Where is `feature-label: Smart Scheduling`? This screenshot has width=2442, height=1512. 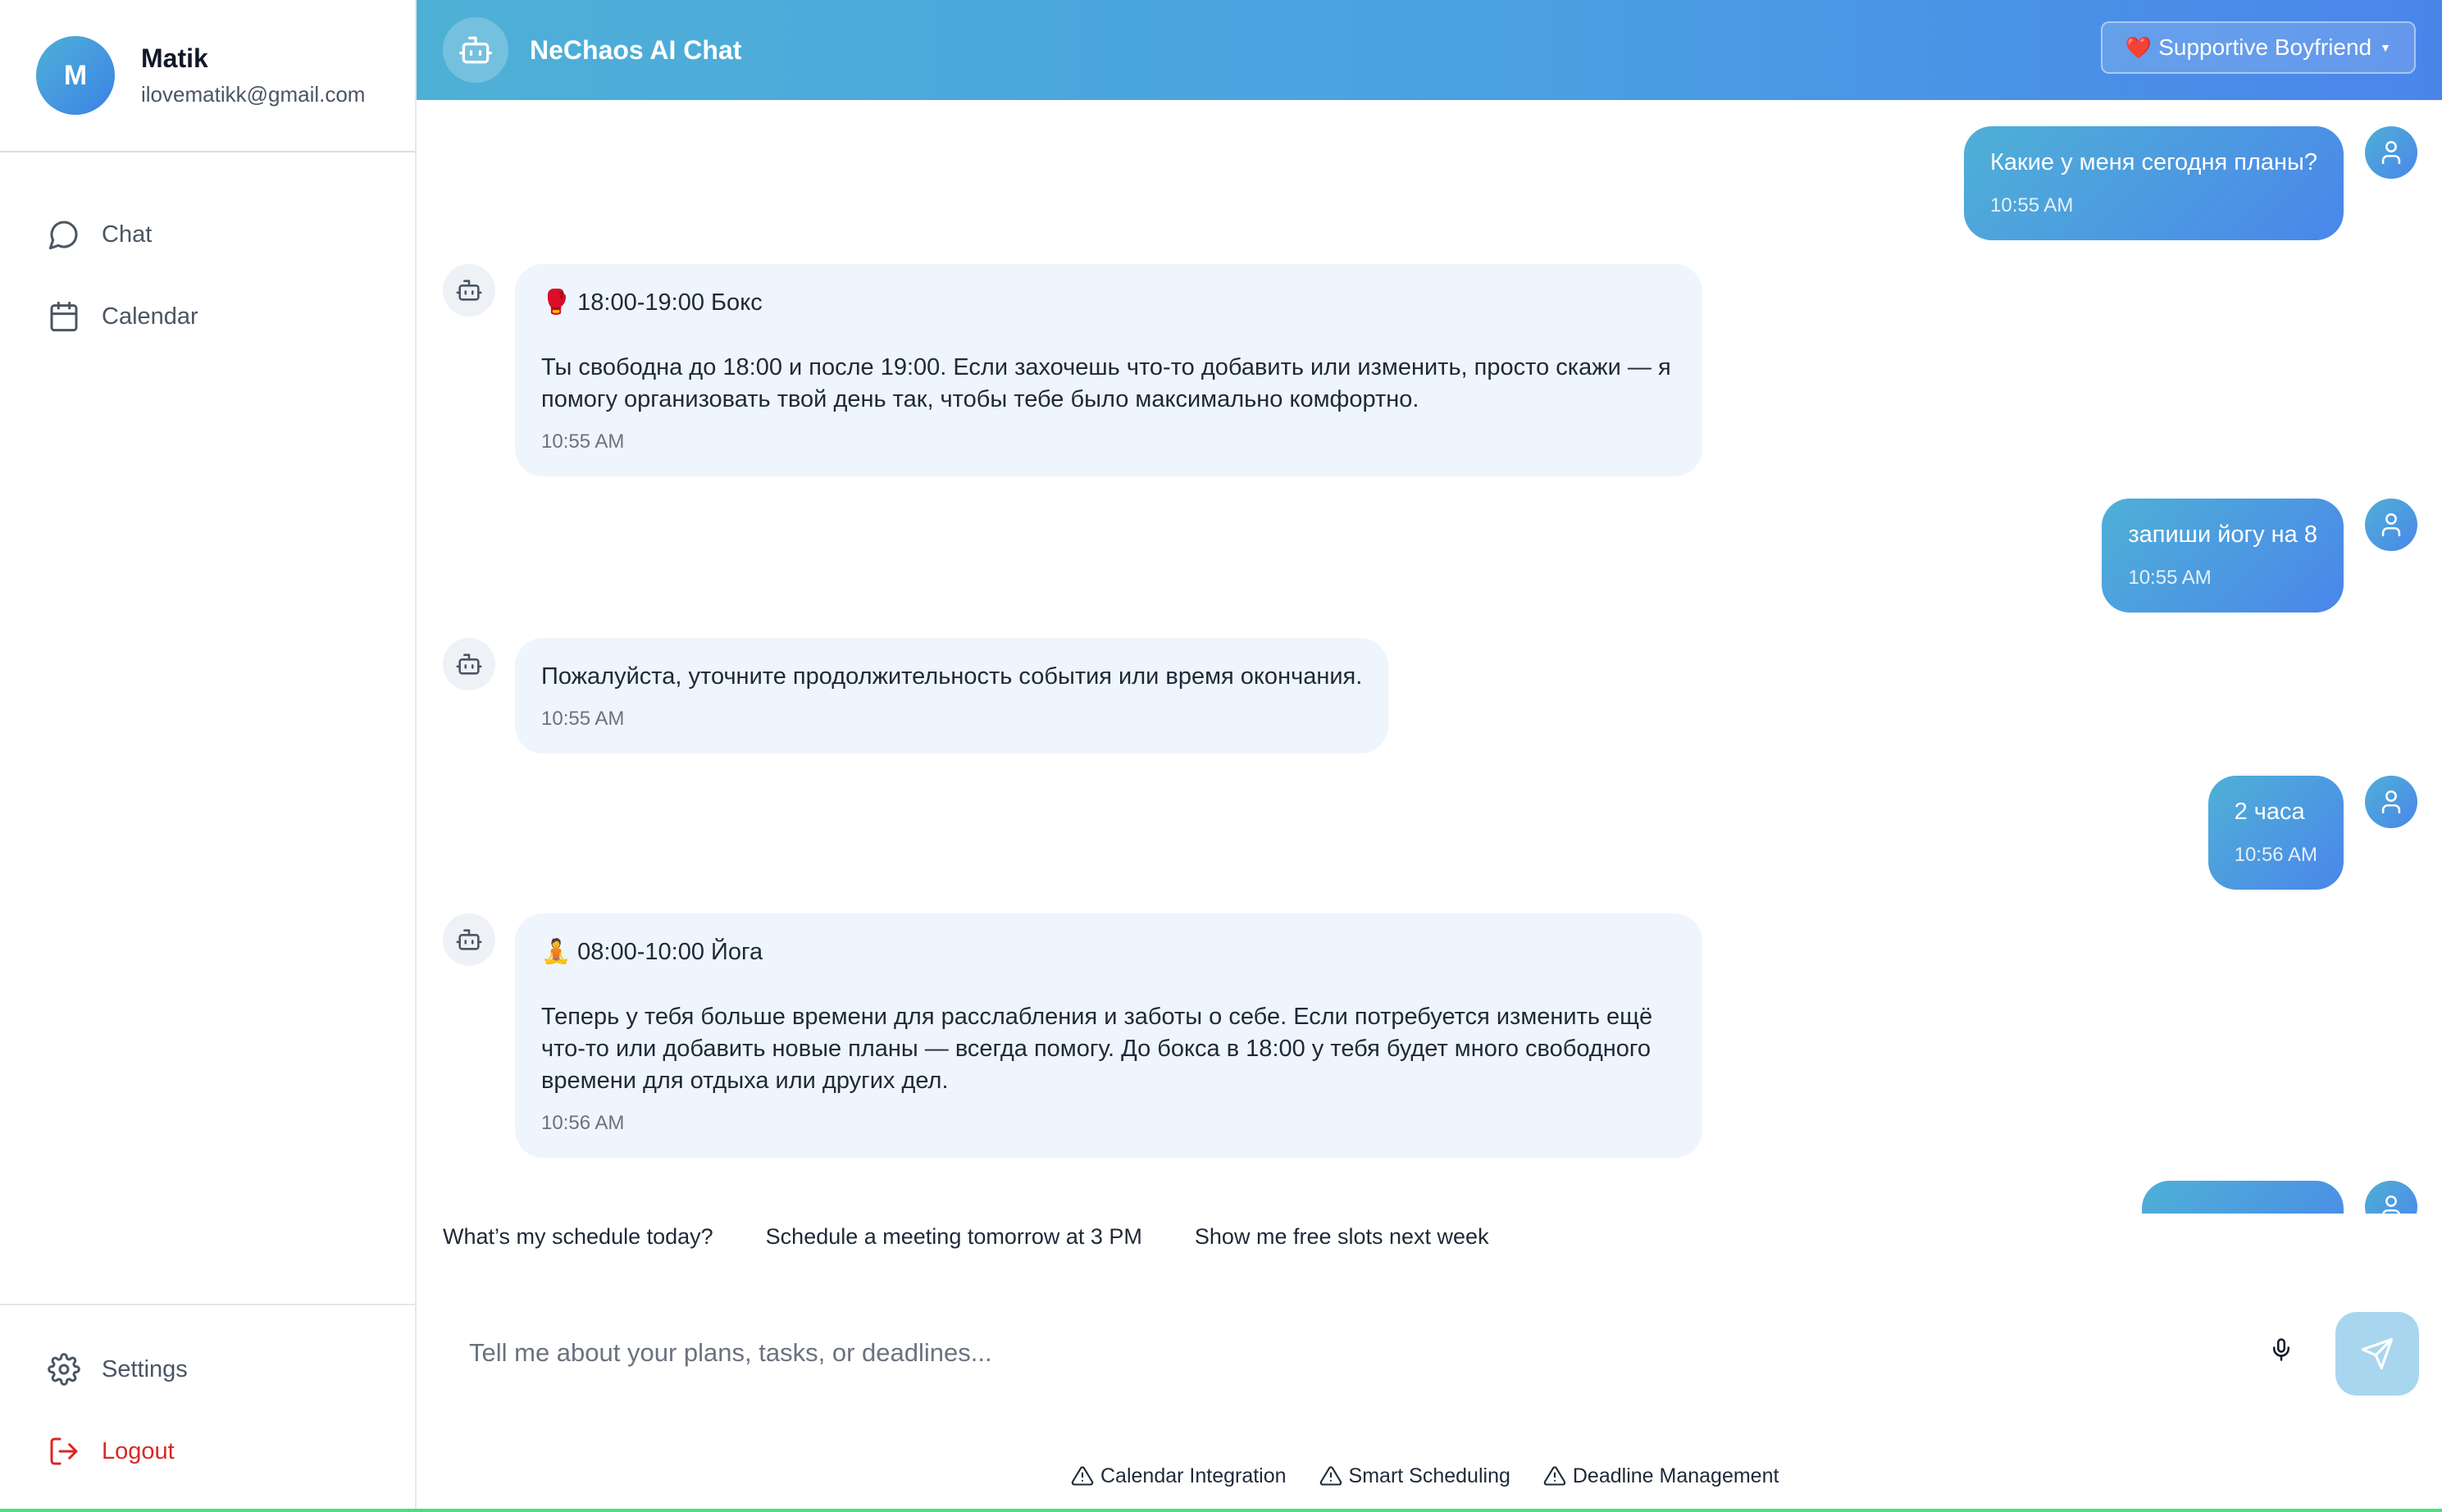 feature-label: Smart Scheduling is located at coordinates (1429, 1475).